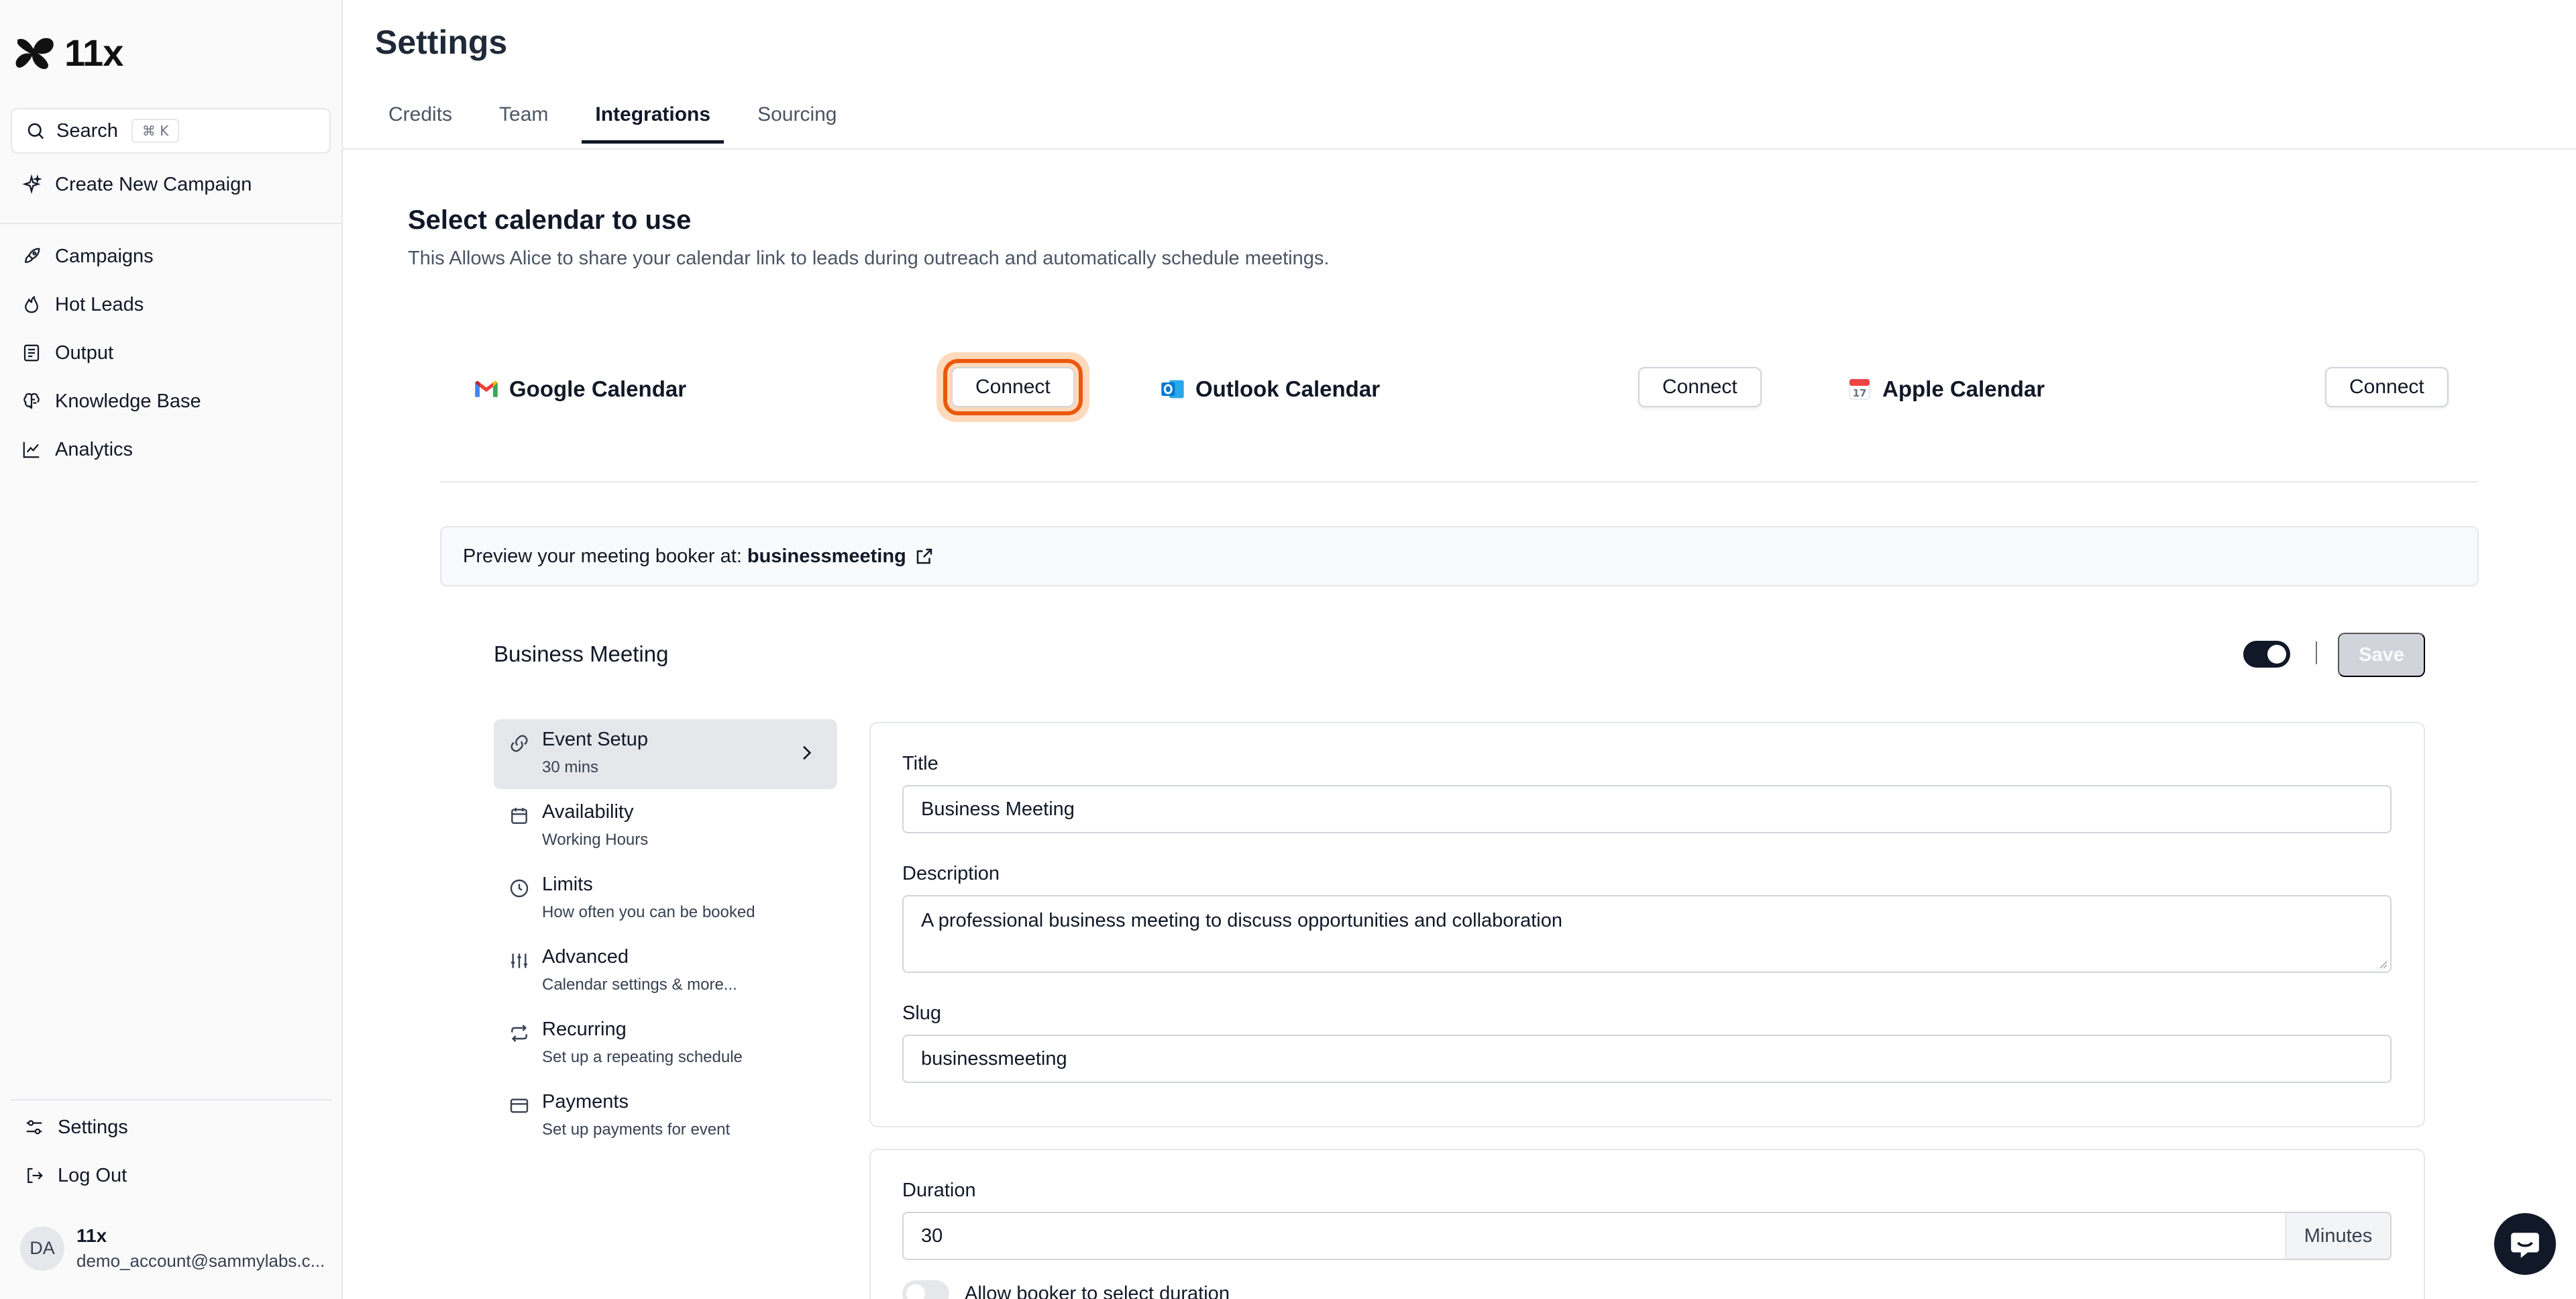  Describe the element at coordinates (665, 899) in the screenshot. I see `menu-item-limits: Limits How often you can be booked` at that location.